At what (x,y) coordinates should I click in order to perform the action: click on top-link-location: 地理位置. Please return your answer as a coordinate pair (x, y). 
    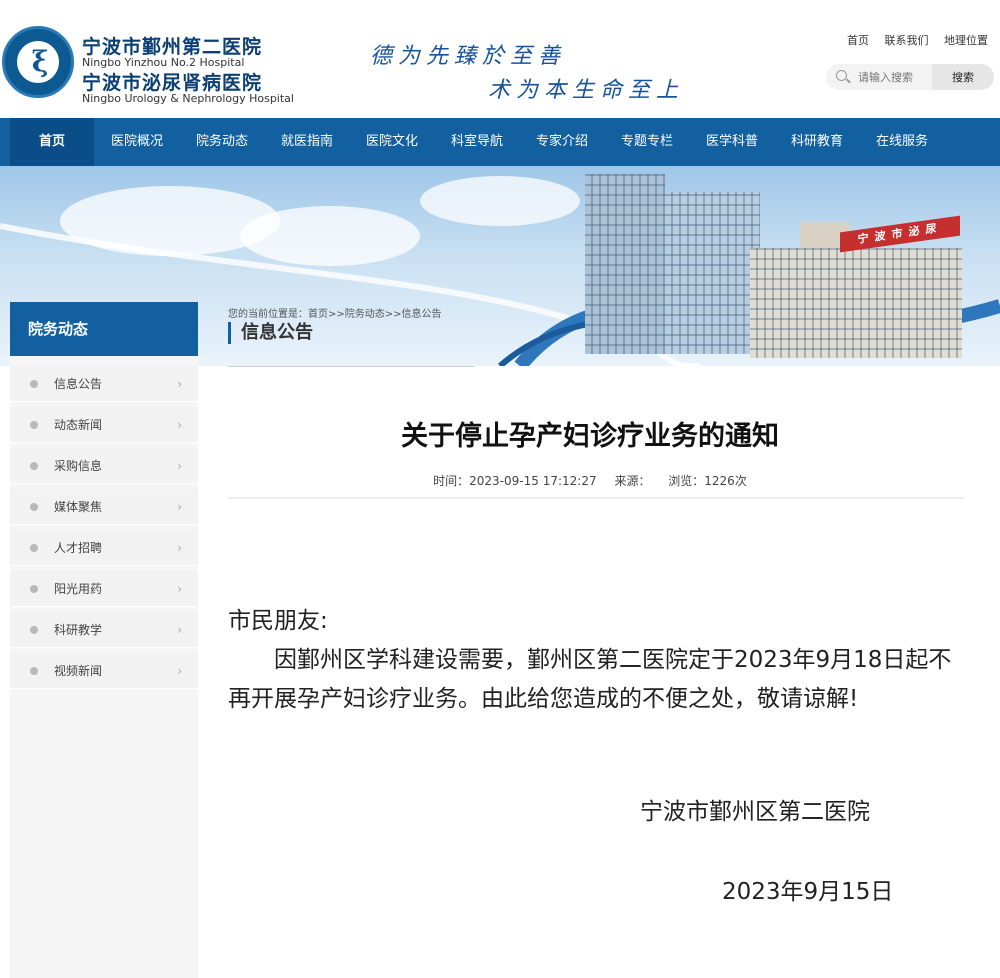
    Looking at the image, I should click on (966, 40).